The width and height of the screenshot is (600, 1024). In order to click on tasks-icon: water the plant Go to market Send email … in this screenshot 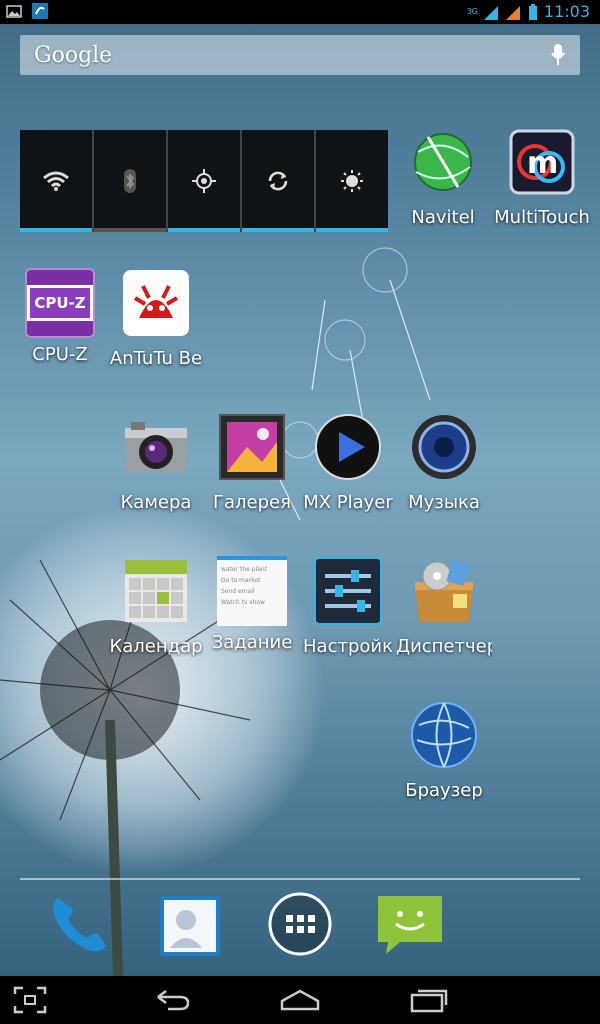, I will do `click(252, 591)`.